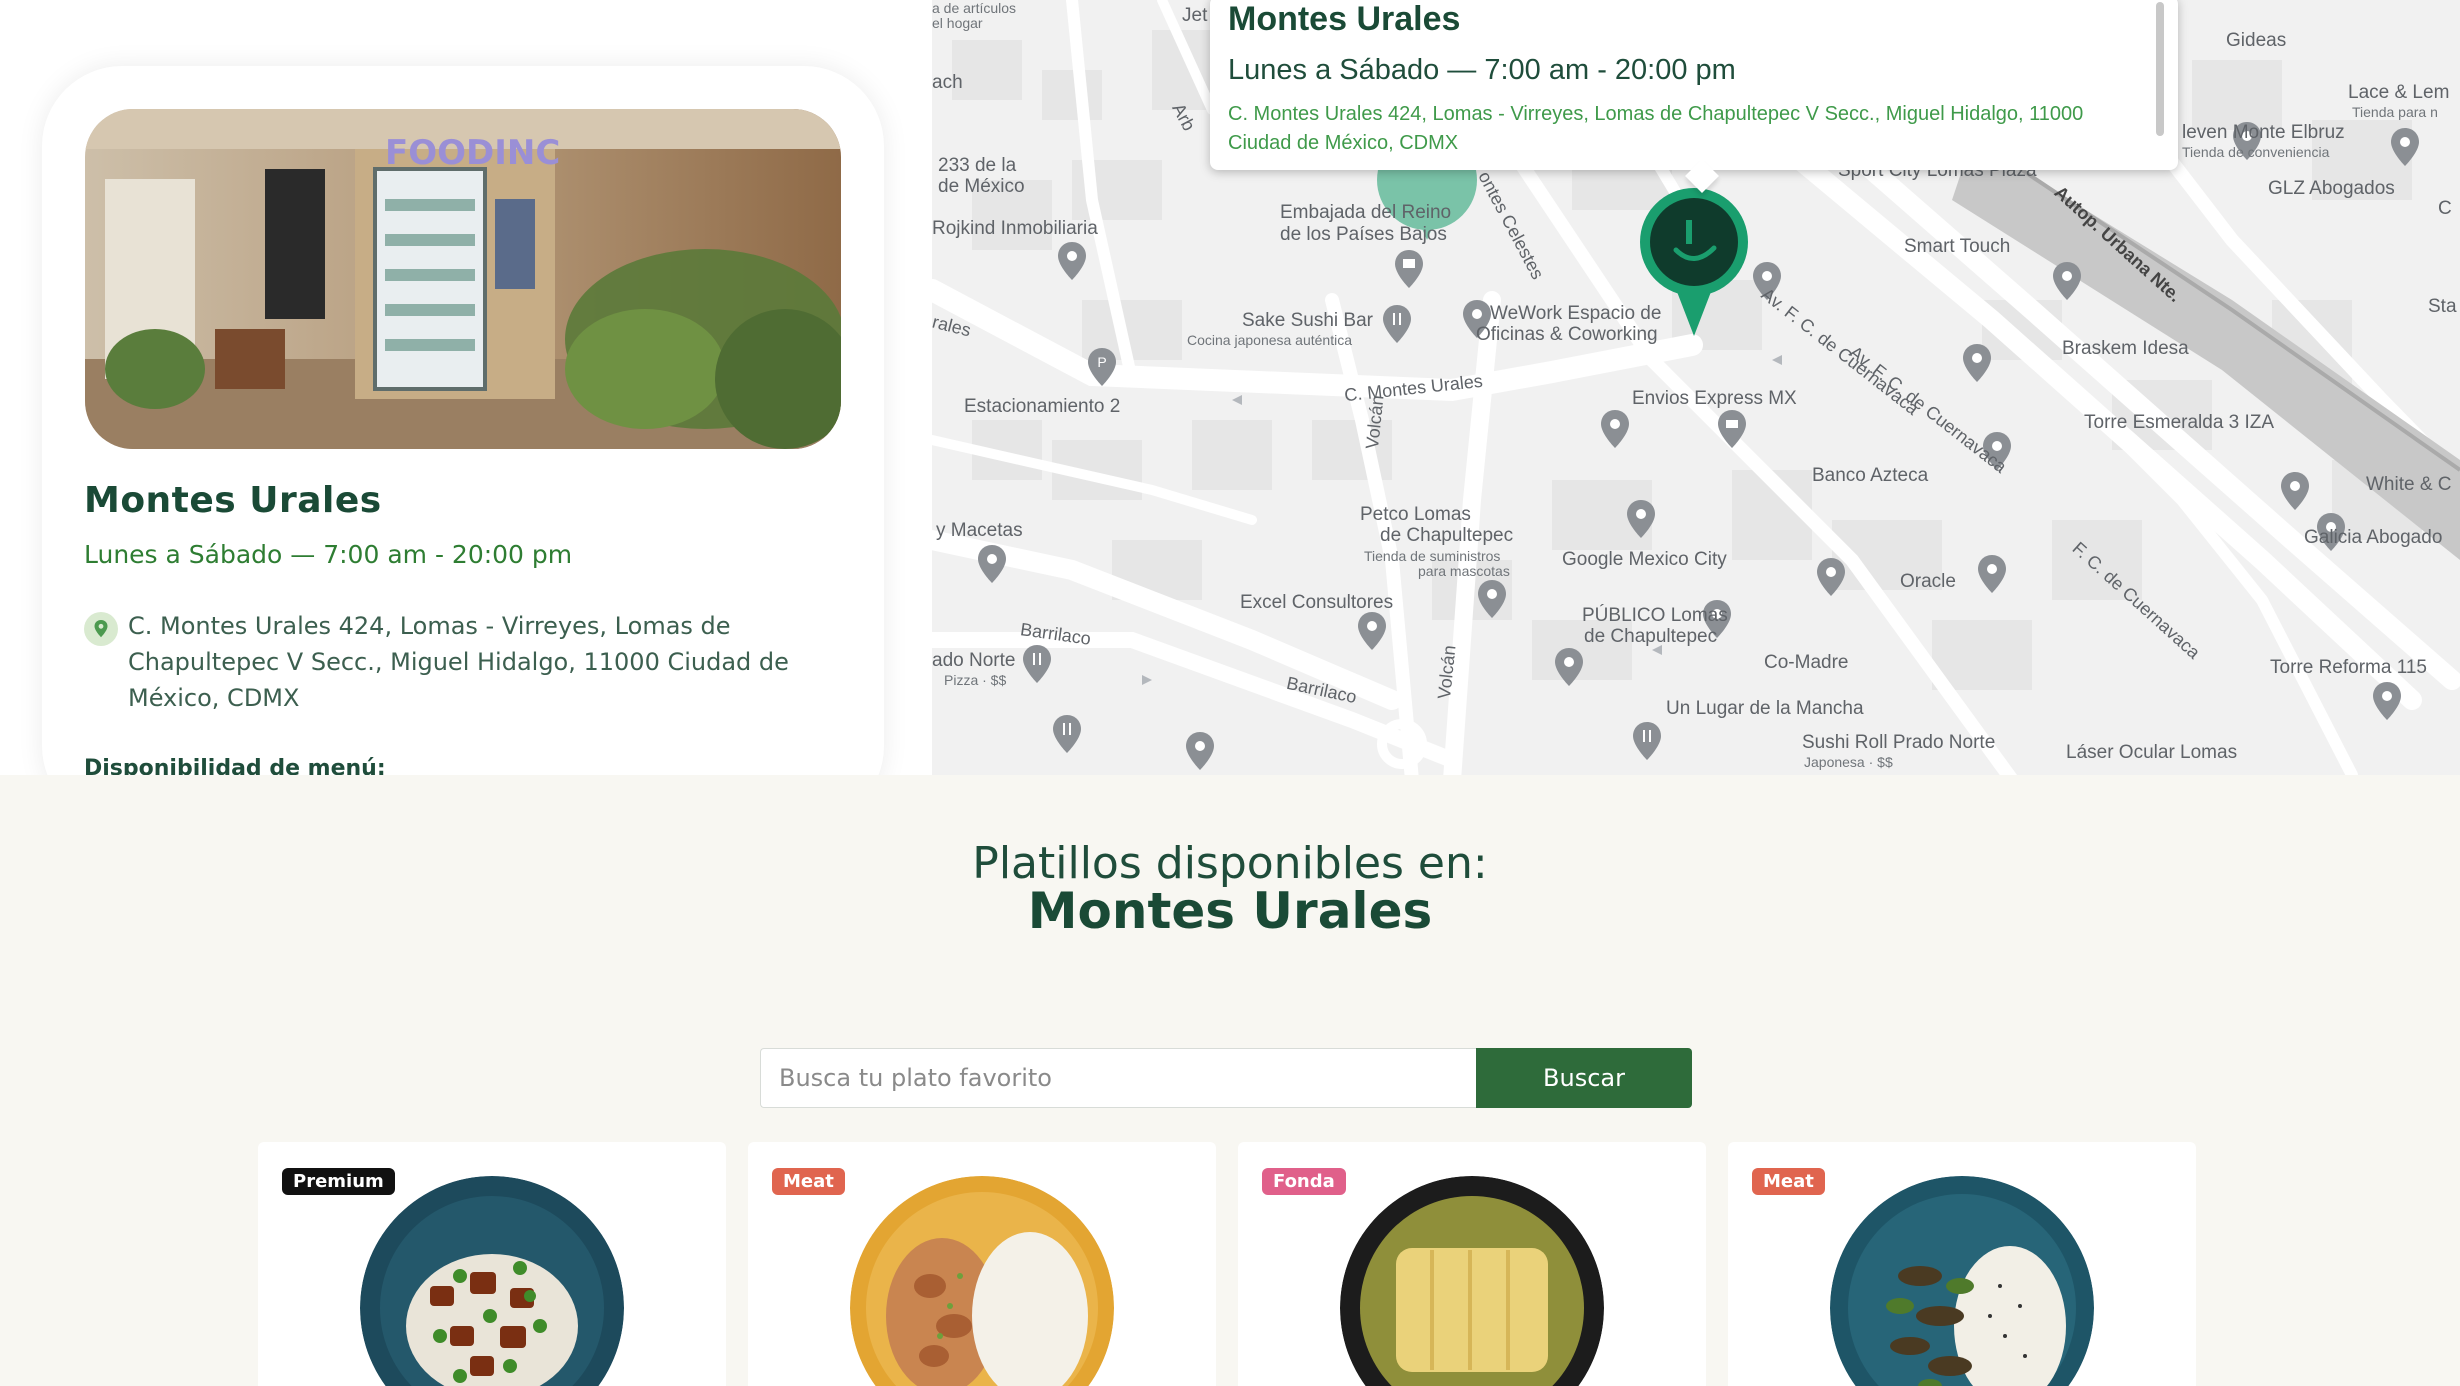 The image size is (2460, 1386). I want to click on map-place-label: Un Lugar de la Mancha, so click(1765, 708).